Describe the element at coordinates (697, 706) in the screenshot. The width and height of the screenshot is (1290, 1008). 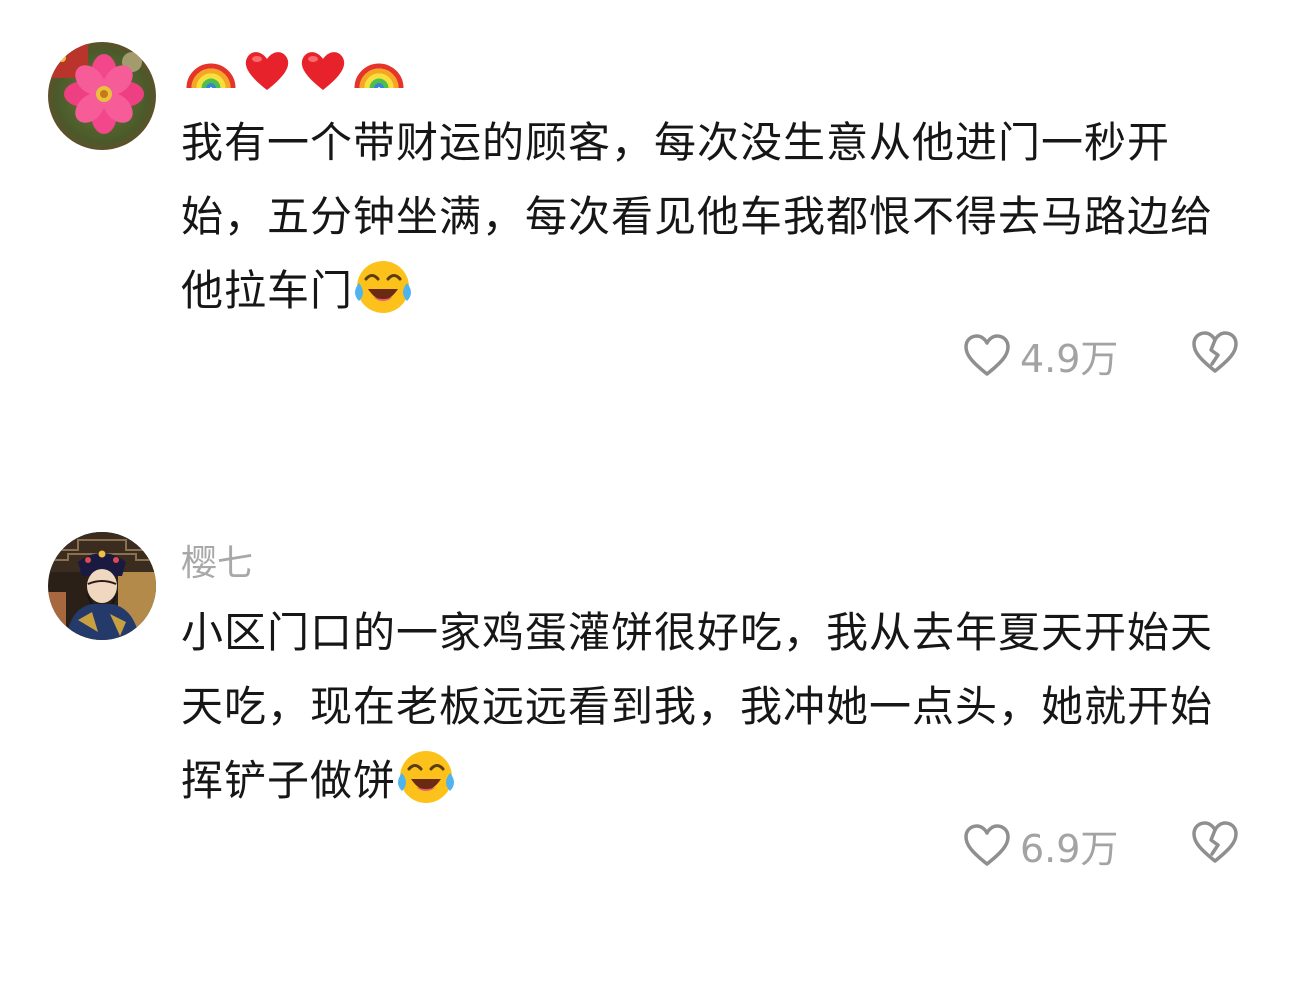
I see `comment-line: 天吃，现在老板远远看到我，我冲她一点头，她就开始` at that location.